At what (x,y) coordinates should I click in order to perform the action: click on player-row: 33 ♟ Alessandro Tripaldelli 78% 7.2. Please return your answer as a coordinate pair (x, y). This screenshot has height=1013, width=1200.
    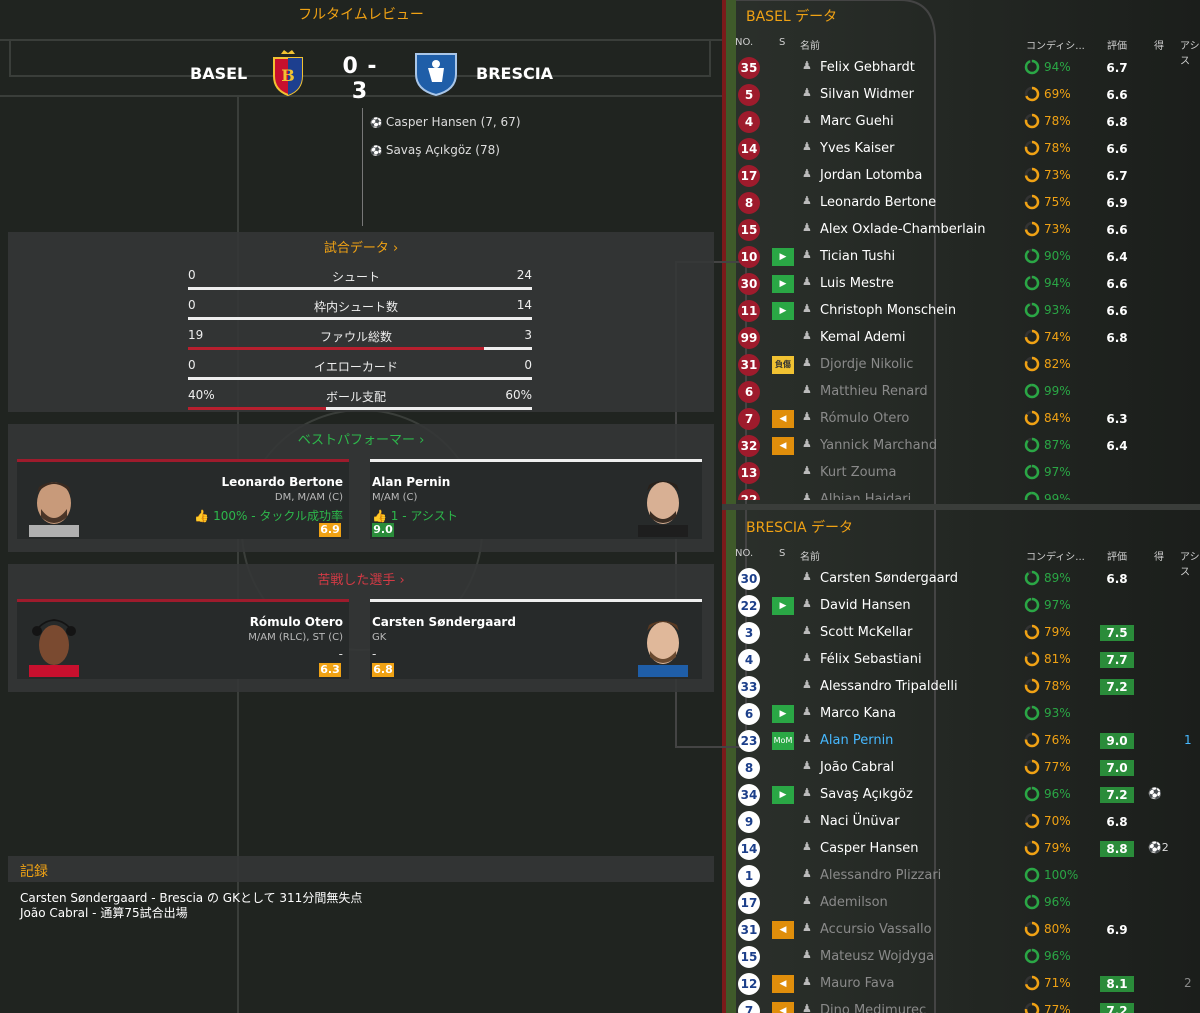
    Looking at the image, I should click on (961, 687).